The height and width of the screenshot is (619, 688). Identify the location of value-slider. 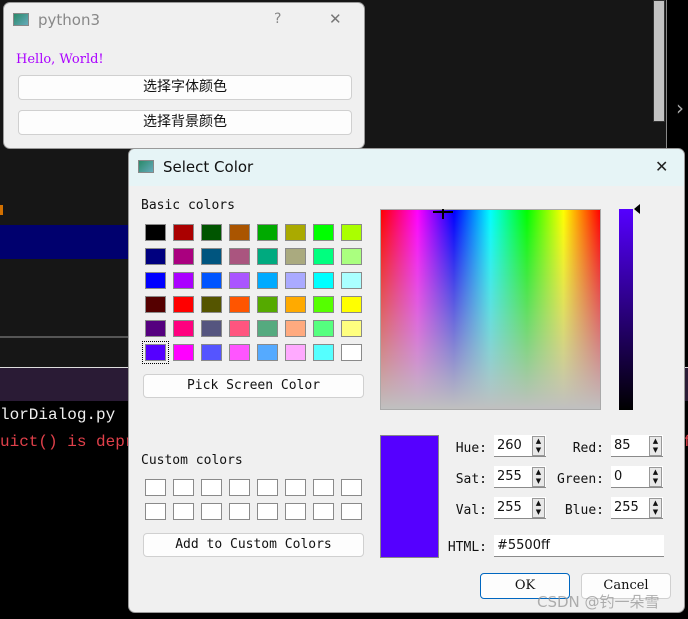
(626, 309).